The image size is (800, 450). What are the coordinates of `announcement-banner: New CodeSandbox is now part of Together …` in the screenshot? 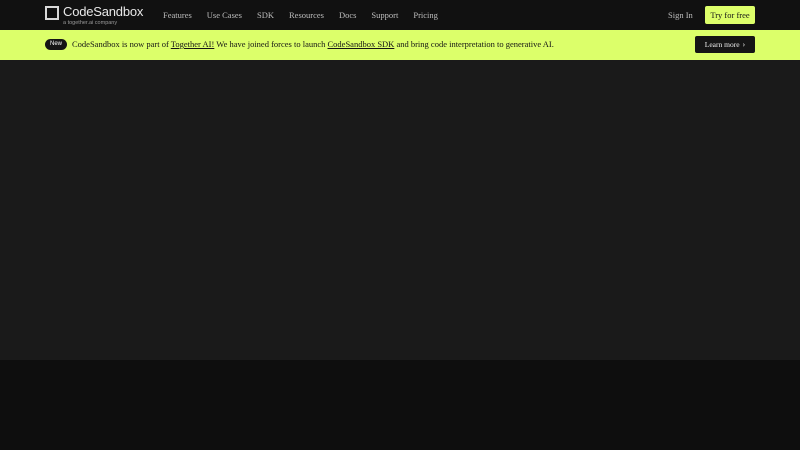 It's located at (400, 45).